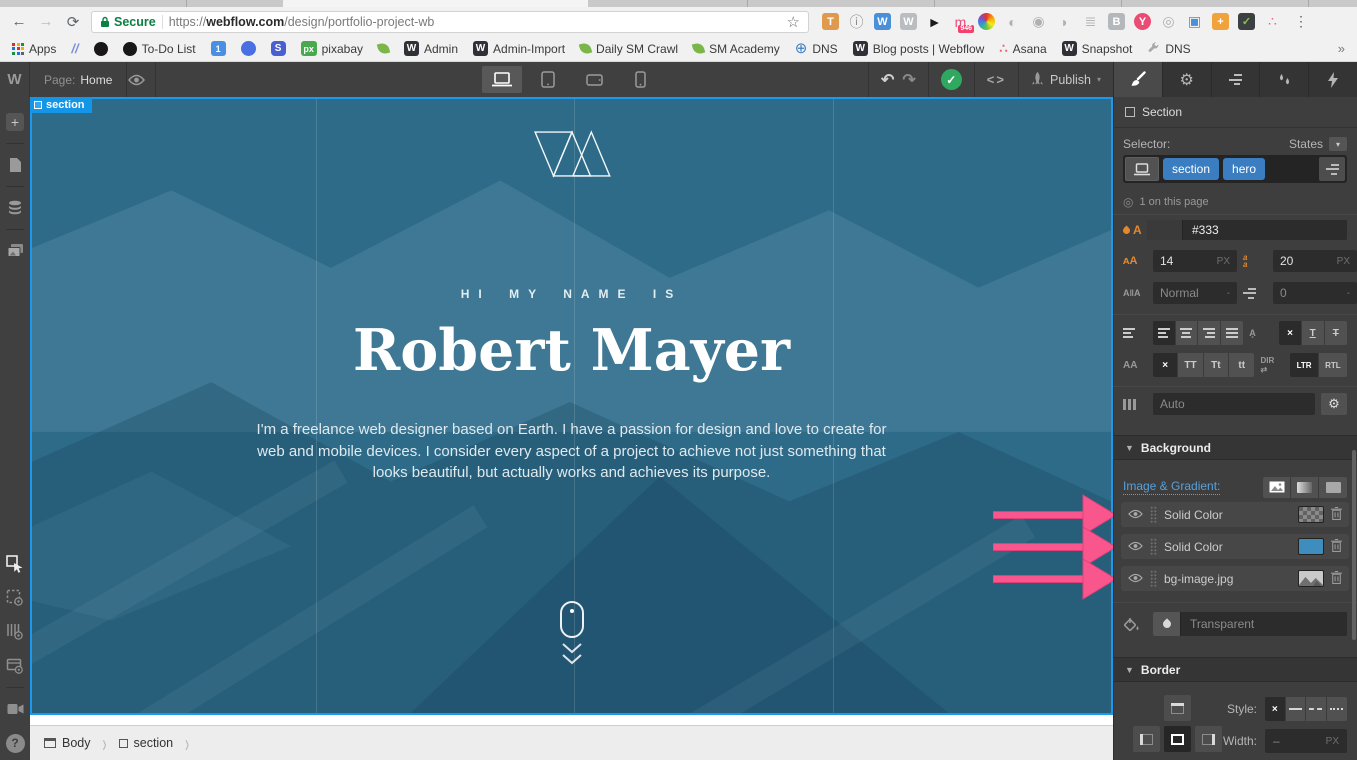 This screenshot has width=1357, height=760. I want to click on align-justify-button, so click(1232, 333).